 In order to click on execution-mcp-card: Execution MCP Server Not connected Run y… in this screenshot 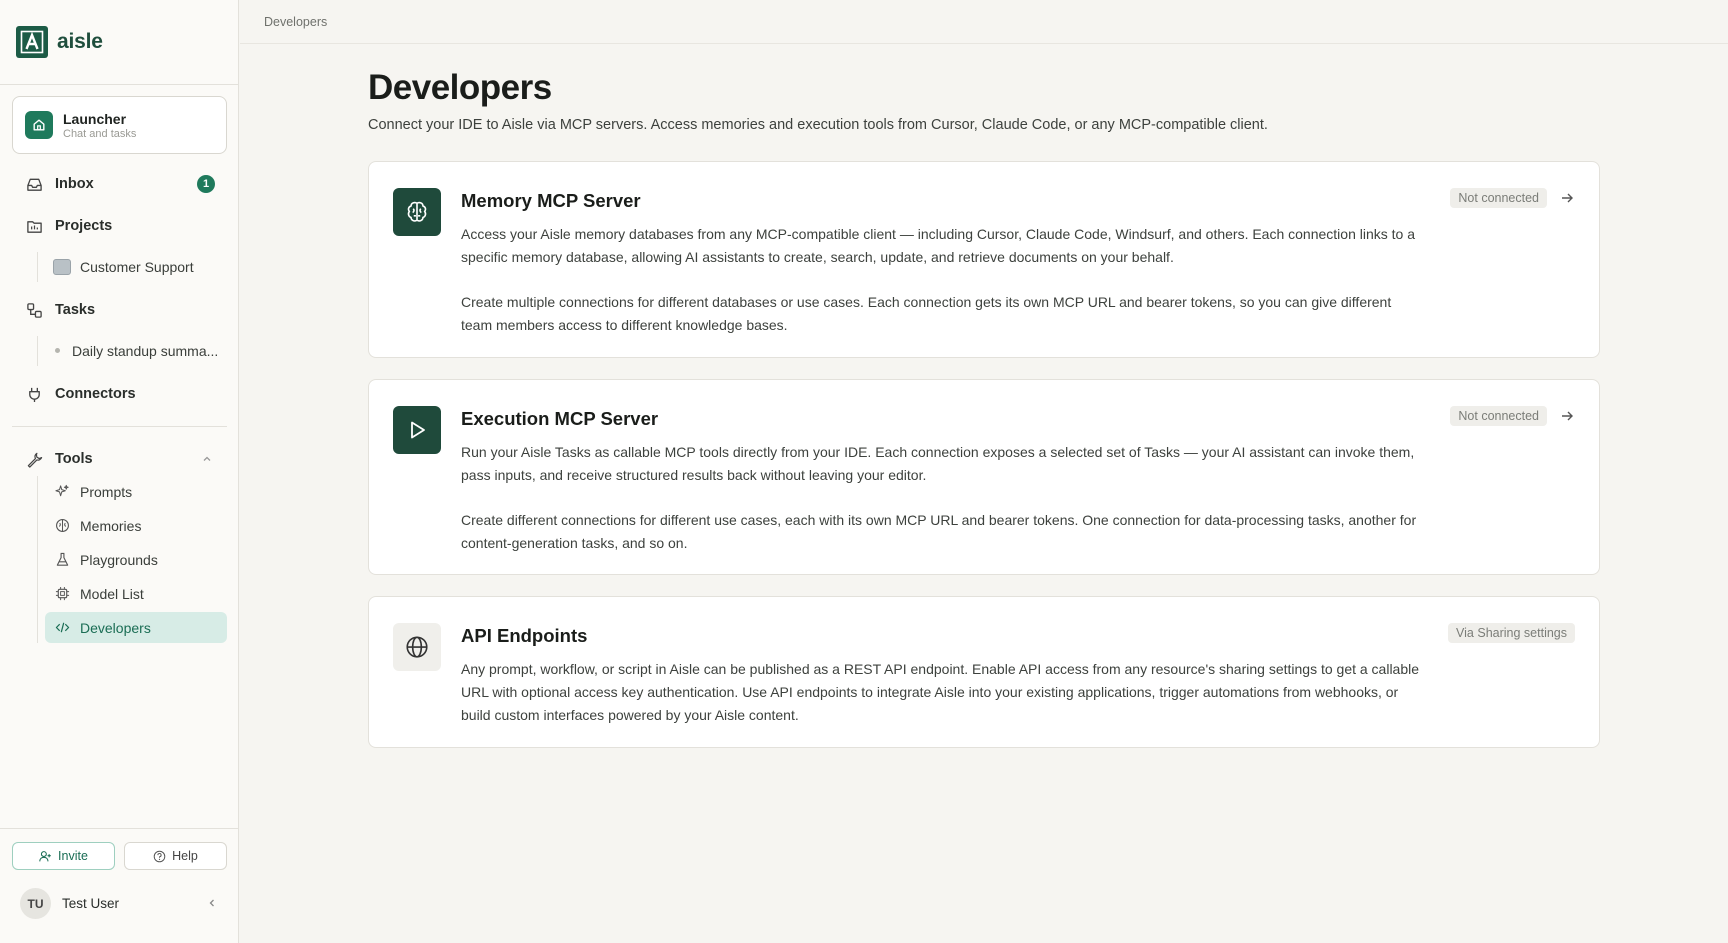, I will do `click(984, 477)`.